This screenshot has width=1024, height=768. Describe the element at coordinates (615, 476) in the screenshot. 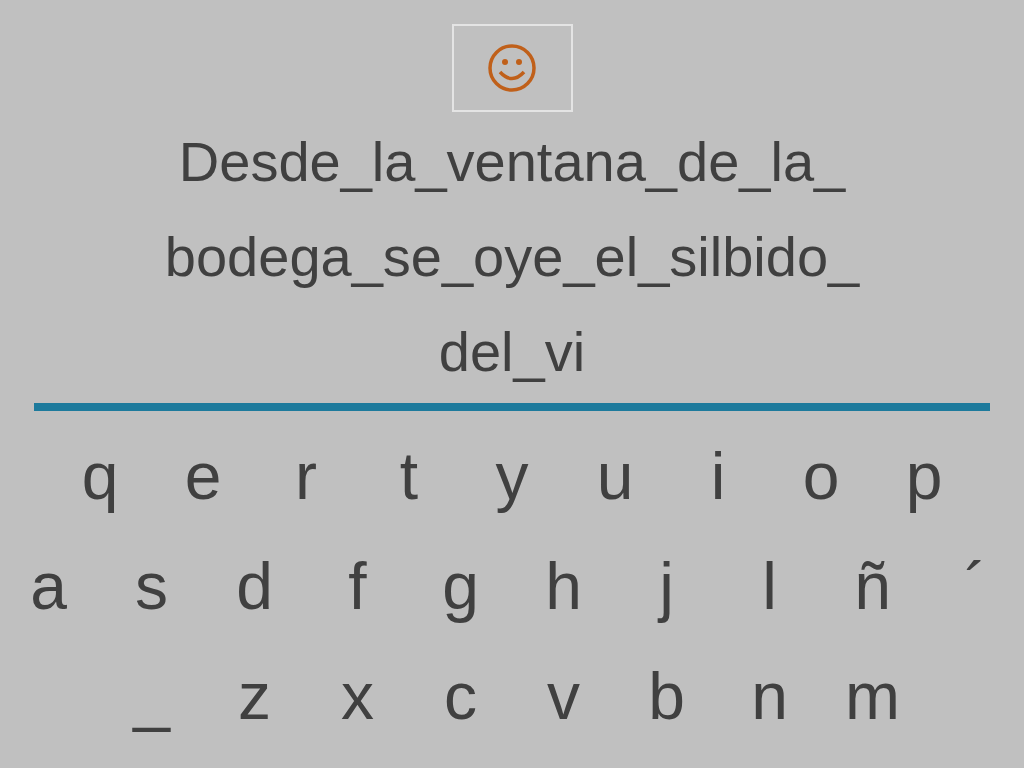

I see `key-button: u` at that location.